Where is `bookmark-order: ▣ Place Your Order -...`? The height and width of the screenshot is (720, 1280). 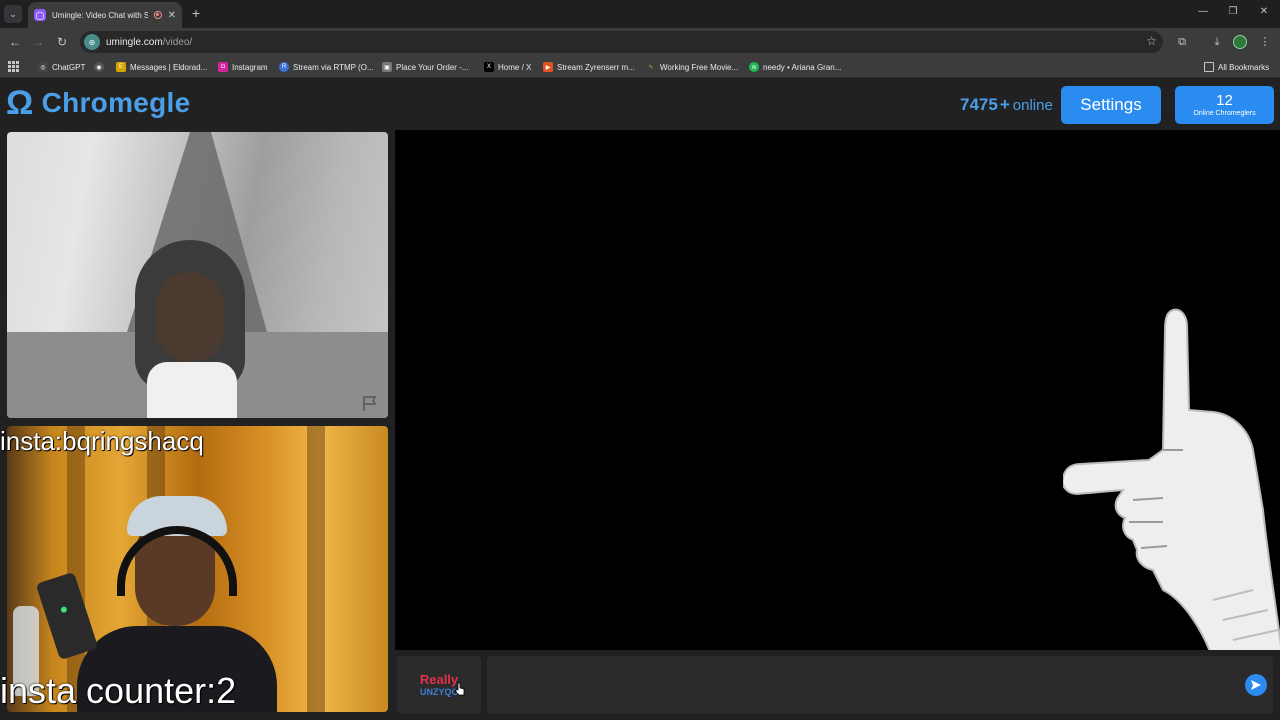 bookmark-order: ▣ Place Your Order -... is located at coordinates (425, 67).